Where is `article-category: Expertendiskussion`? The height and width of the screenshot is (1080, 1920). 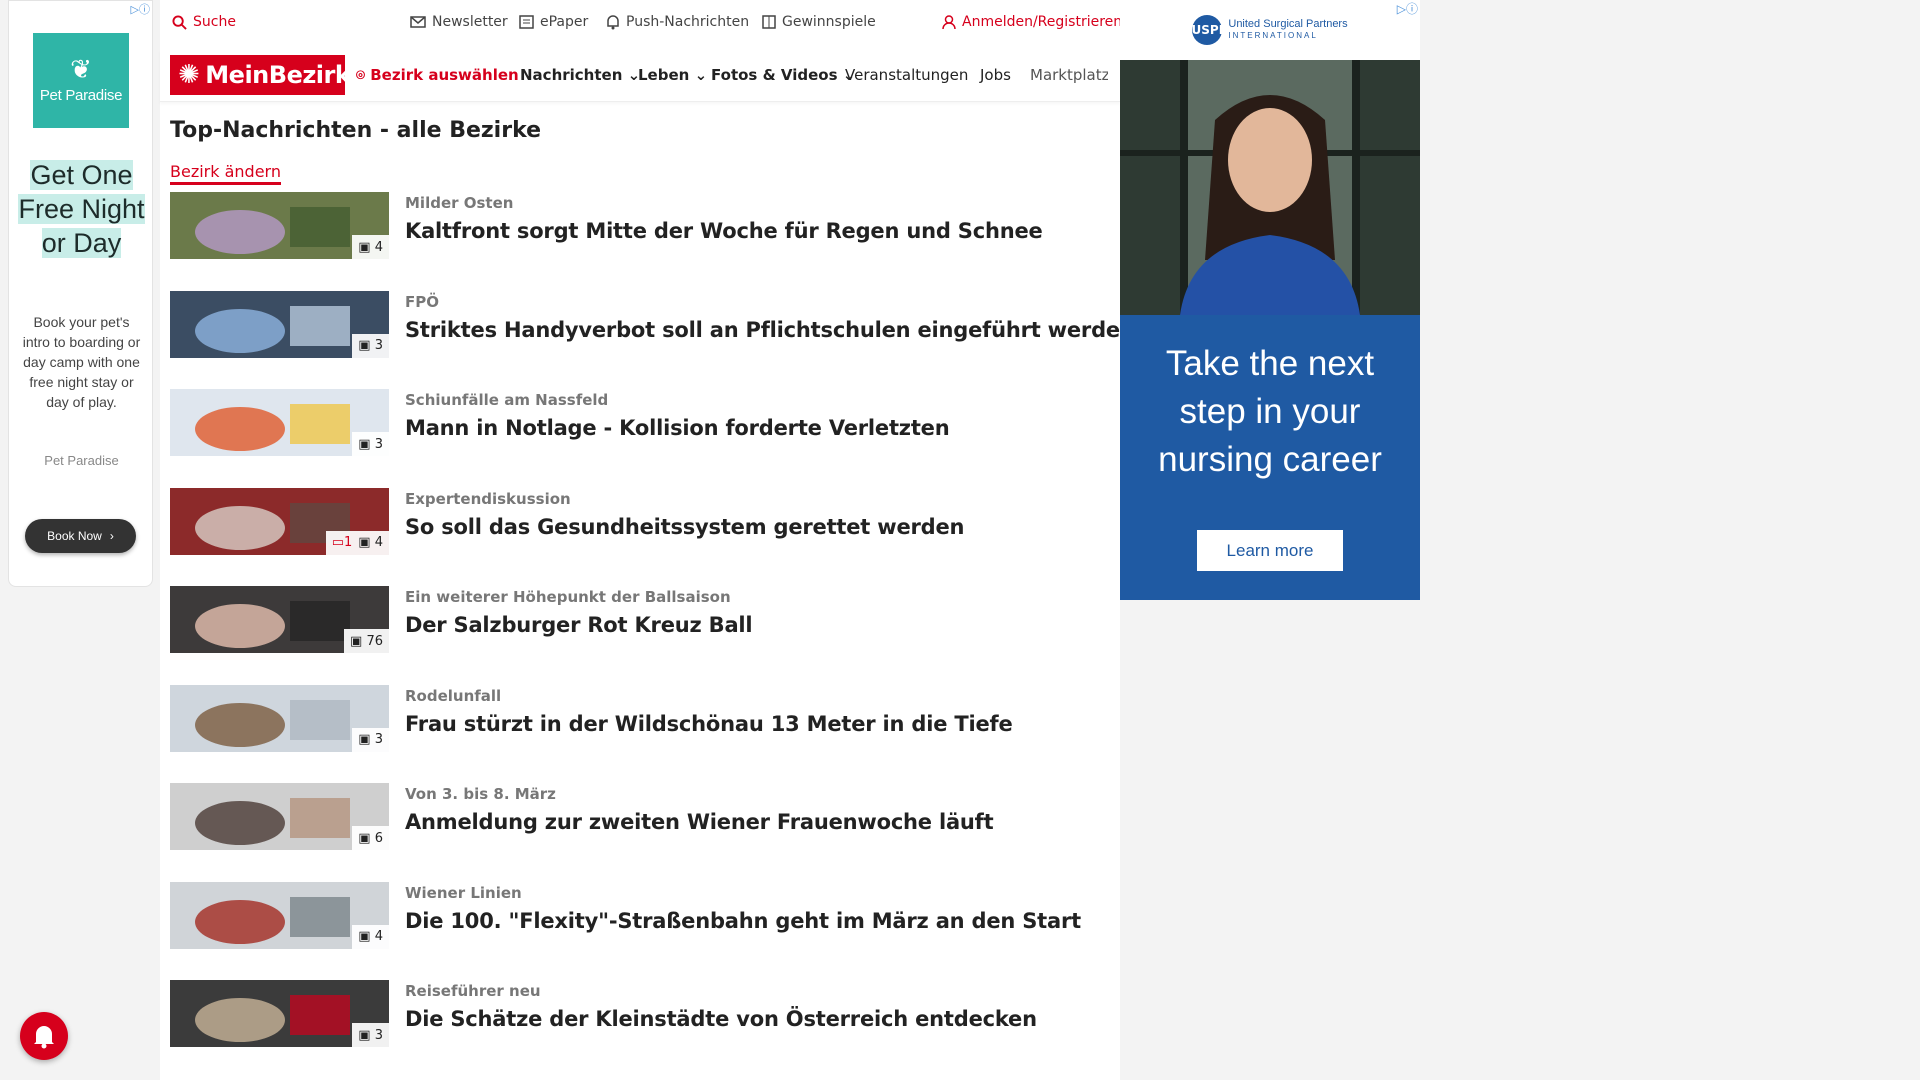
article-category: Expertendiskussion is located at coordinates (488, 498).